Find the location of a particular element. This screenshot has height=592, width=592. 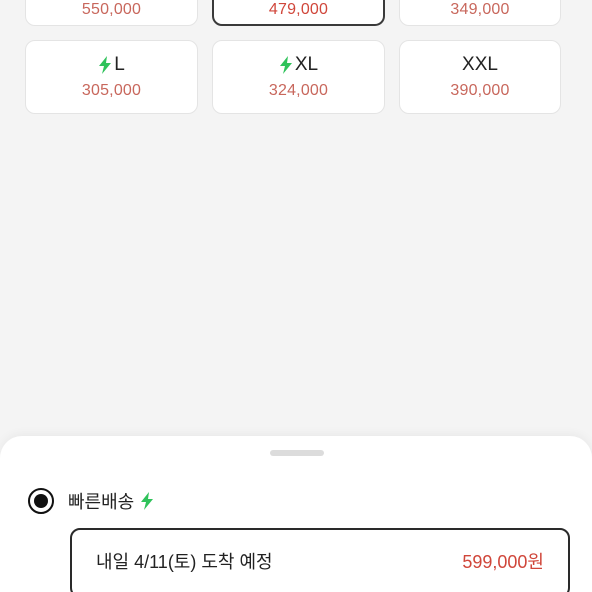

size-option-card-selected: 479,000 is located at coordinates (298, 13).